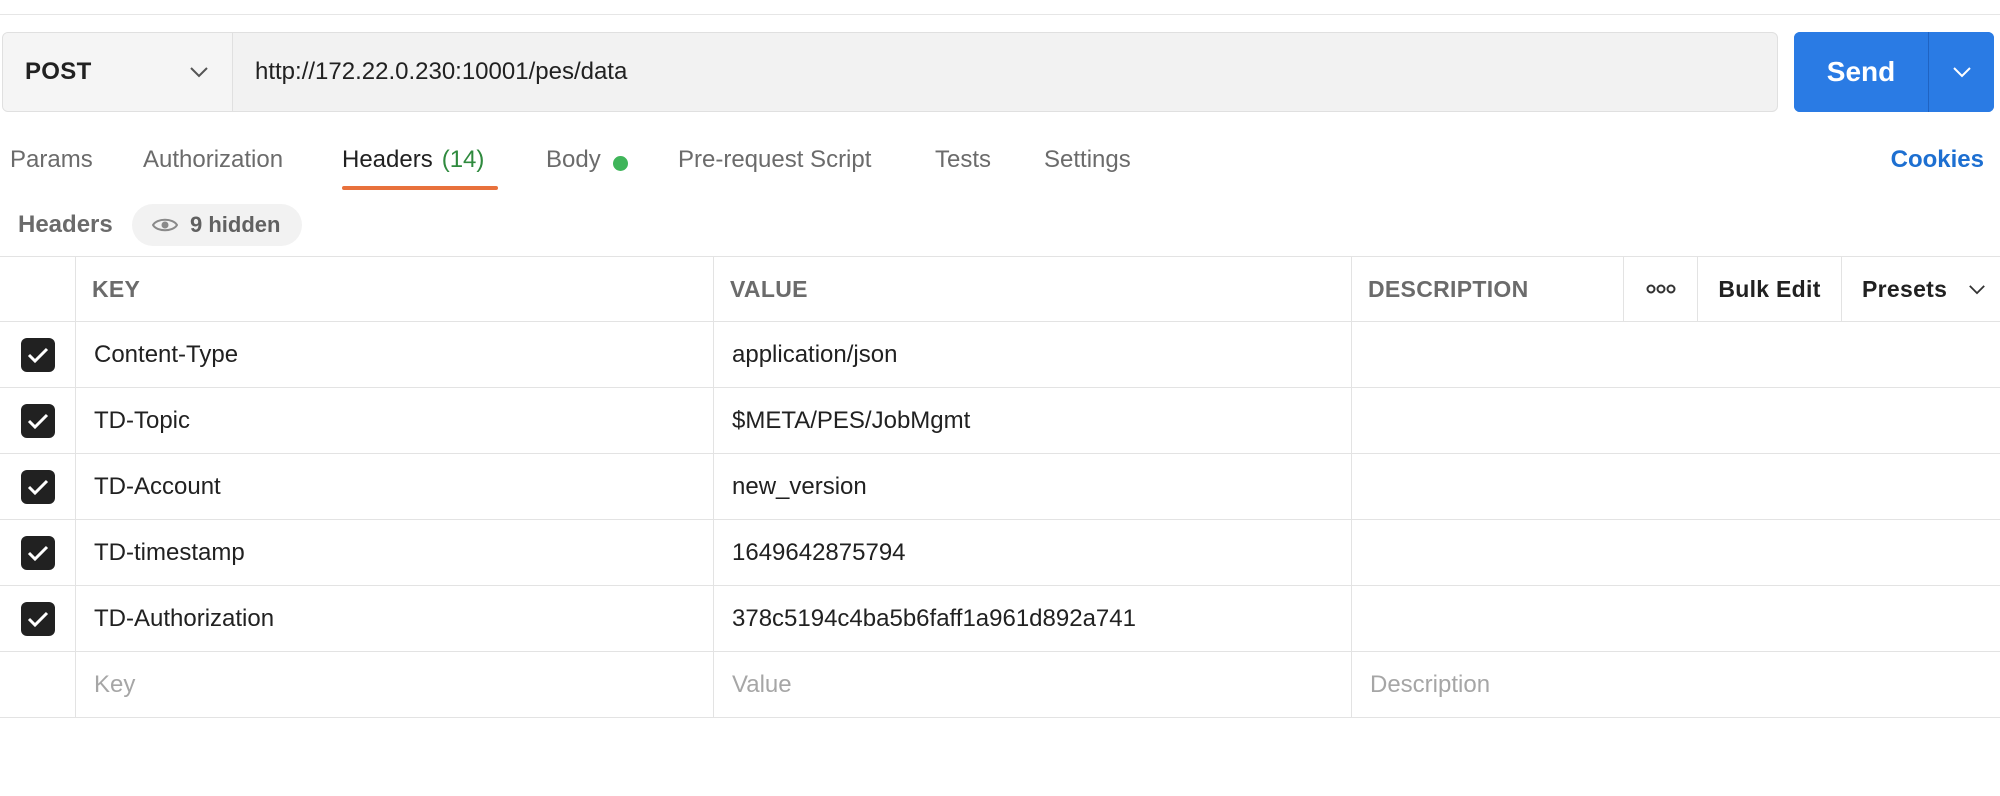 The height and width of the screenshot is (796, 2000). I want to click on column-header-description: DESCRIPTION, so click(1488, 289).